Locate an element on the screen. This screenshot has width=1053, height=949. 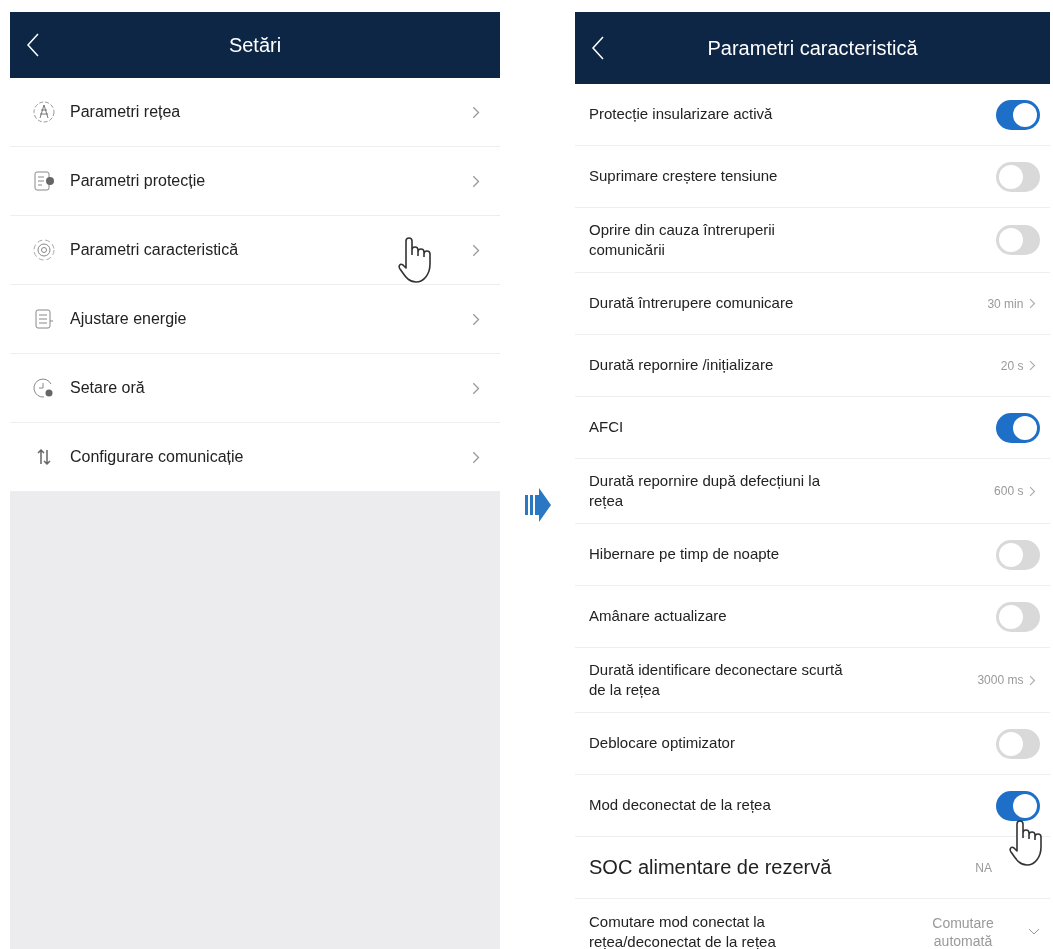
setting-label: Amânare actualizare is located at coordinates (658, 616).